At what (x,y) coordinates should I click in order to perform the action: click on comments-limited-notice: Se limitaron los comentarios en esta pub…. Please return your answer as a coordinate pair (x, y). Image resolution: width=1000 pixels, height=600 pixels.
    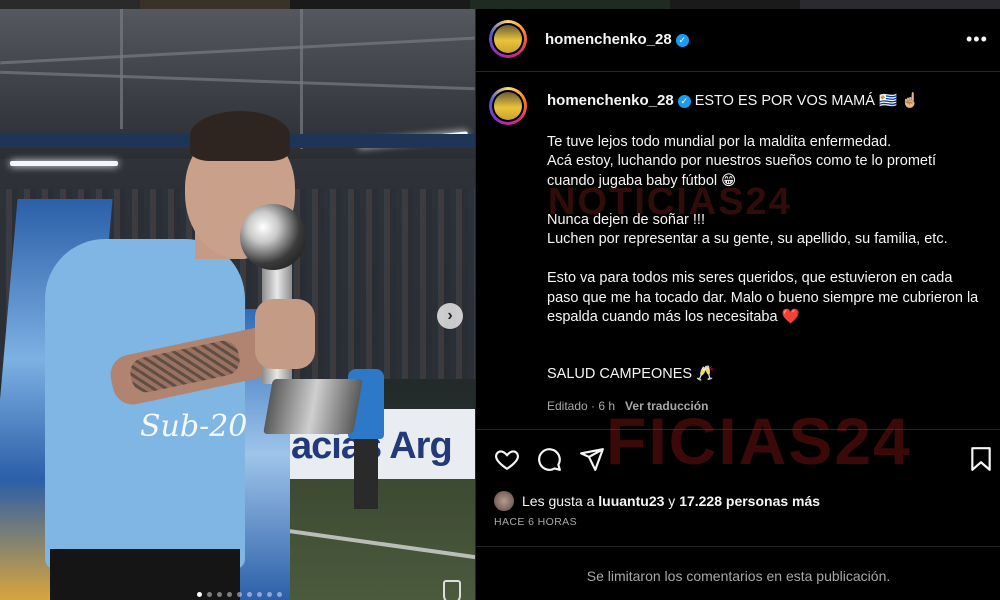
    Looking at the image, I should click on (738, 576).